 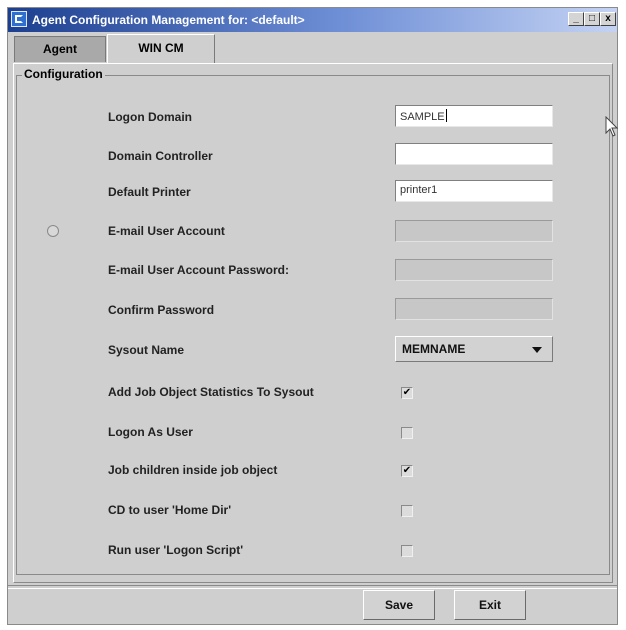 What do you see at coordinates (407, 511) in the screenshot?
I see `cd-home-dir-checkbox` at bounding box center [407, 511].